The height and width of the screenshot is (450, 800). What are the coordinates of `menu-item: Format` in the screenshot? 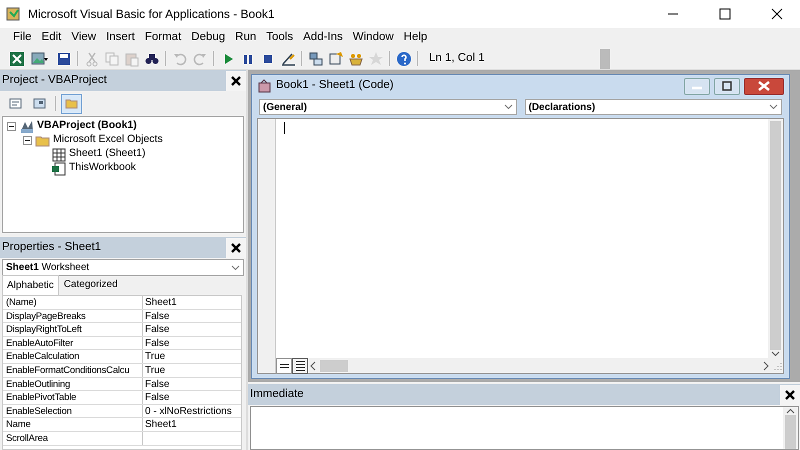 It's located at (163, 38).